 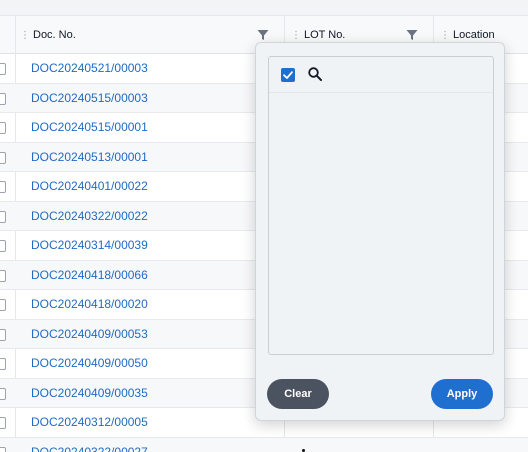 What do you see at coordinates (404, 75) in the screenshot?
I see `filter-search-input` at bounding box center [404, 75].